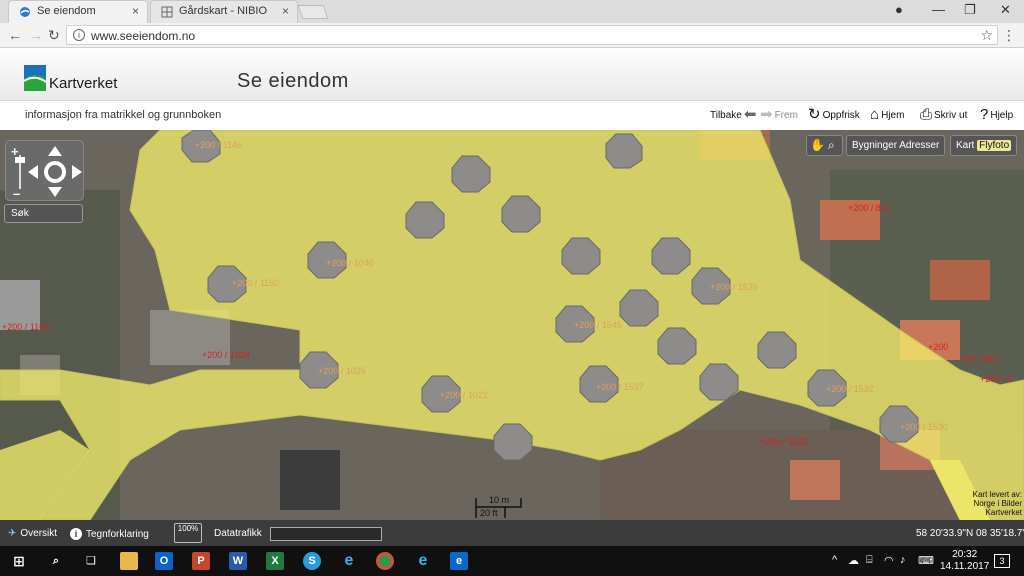  What do you see at coordinates (83, 83) in the screenshot?
I see `logo-text: Kartverket` at bounding box center [83, 83].